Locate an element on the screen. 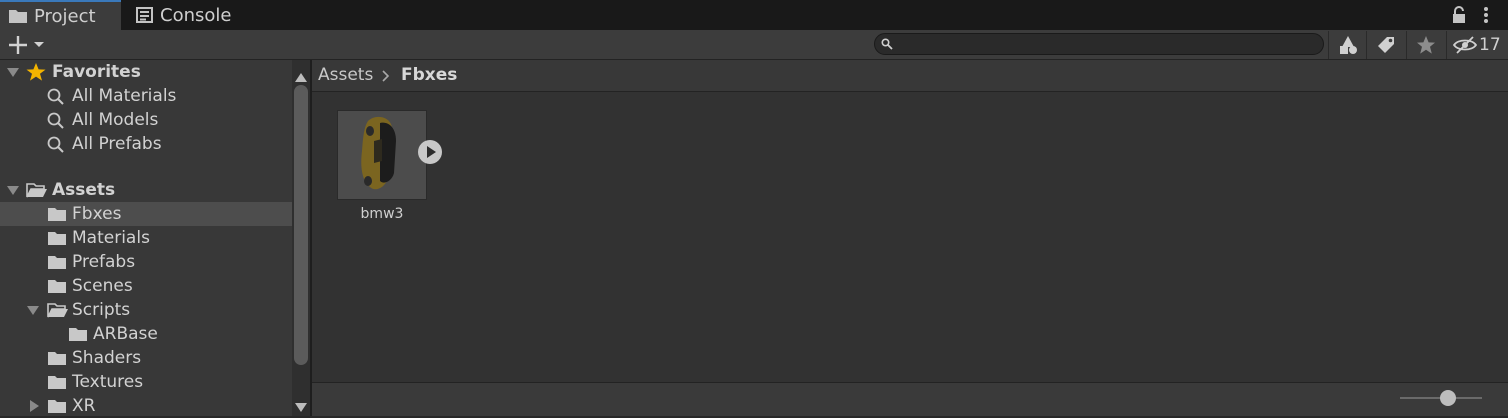  tree-label: Scenes is located at coordinates (102, 286).